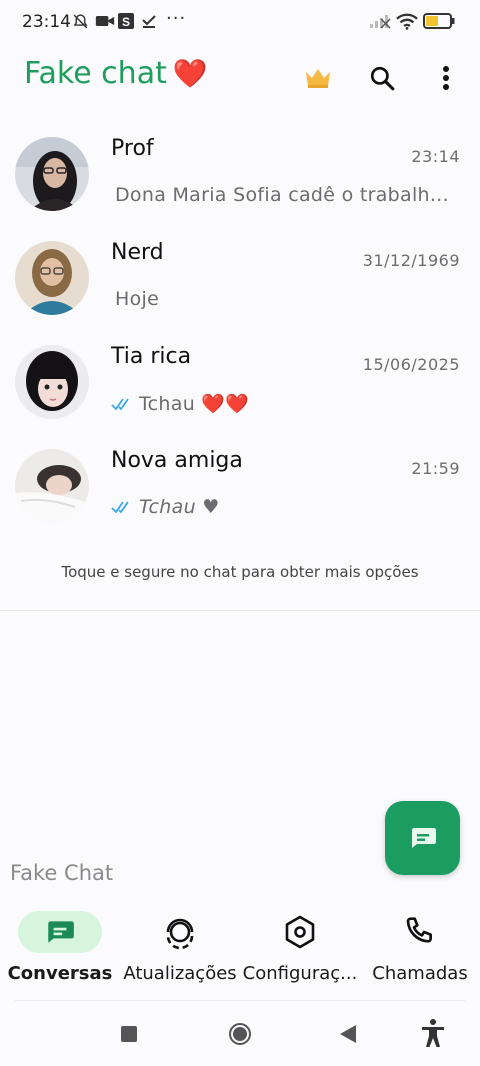 Image resolution: width=480 pixels, height=1066 pixels. What do you see at coordinates (446, 78) in the screenshot?
I see `more-options-icon` at bounding box center [446, 78].